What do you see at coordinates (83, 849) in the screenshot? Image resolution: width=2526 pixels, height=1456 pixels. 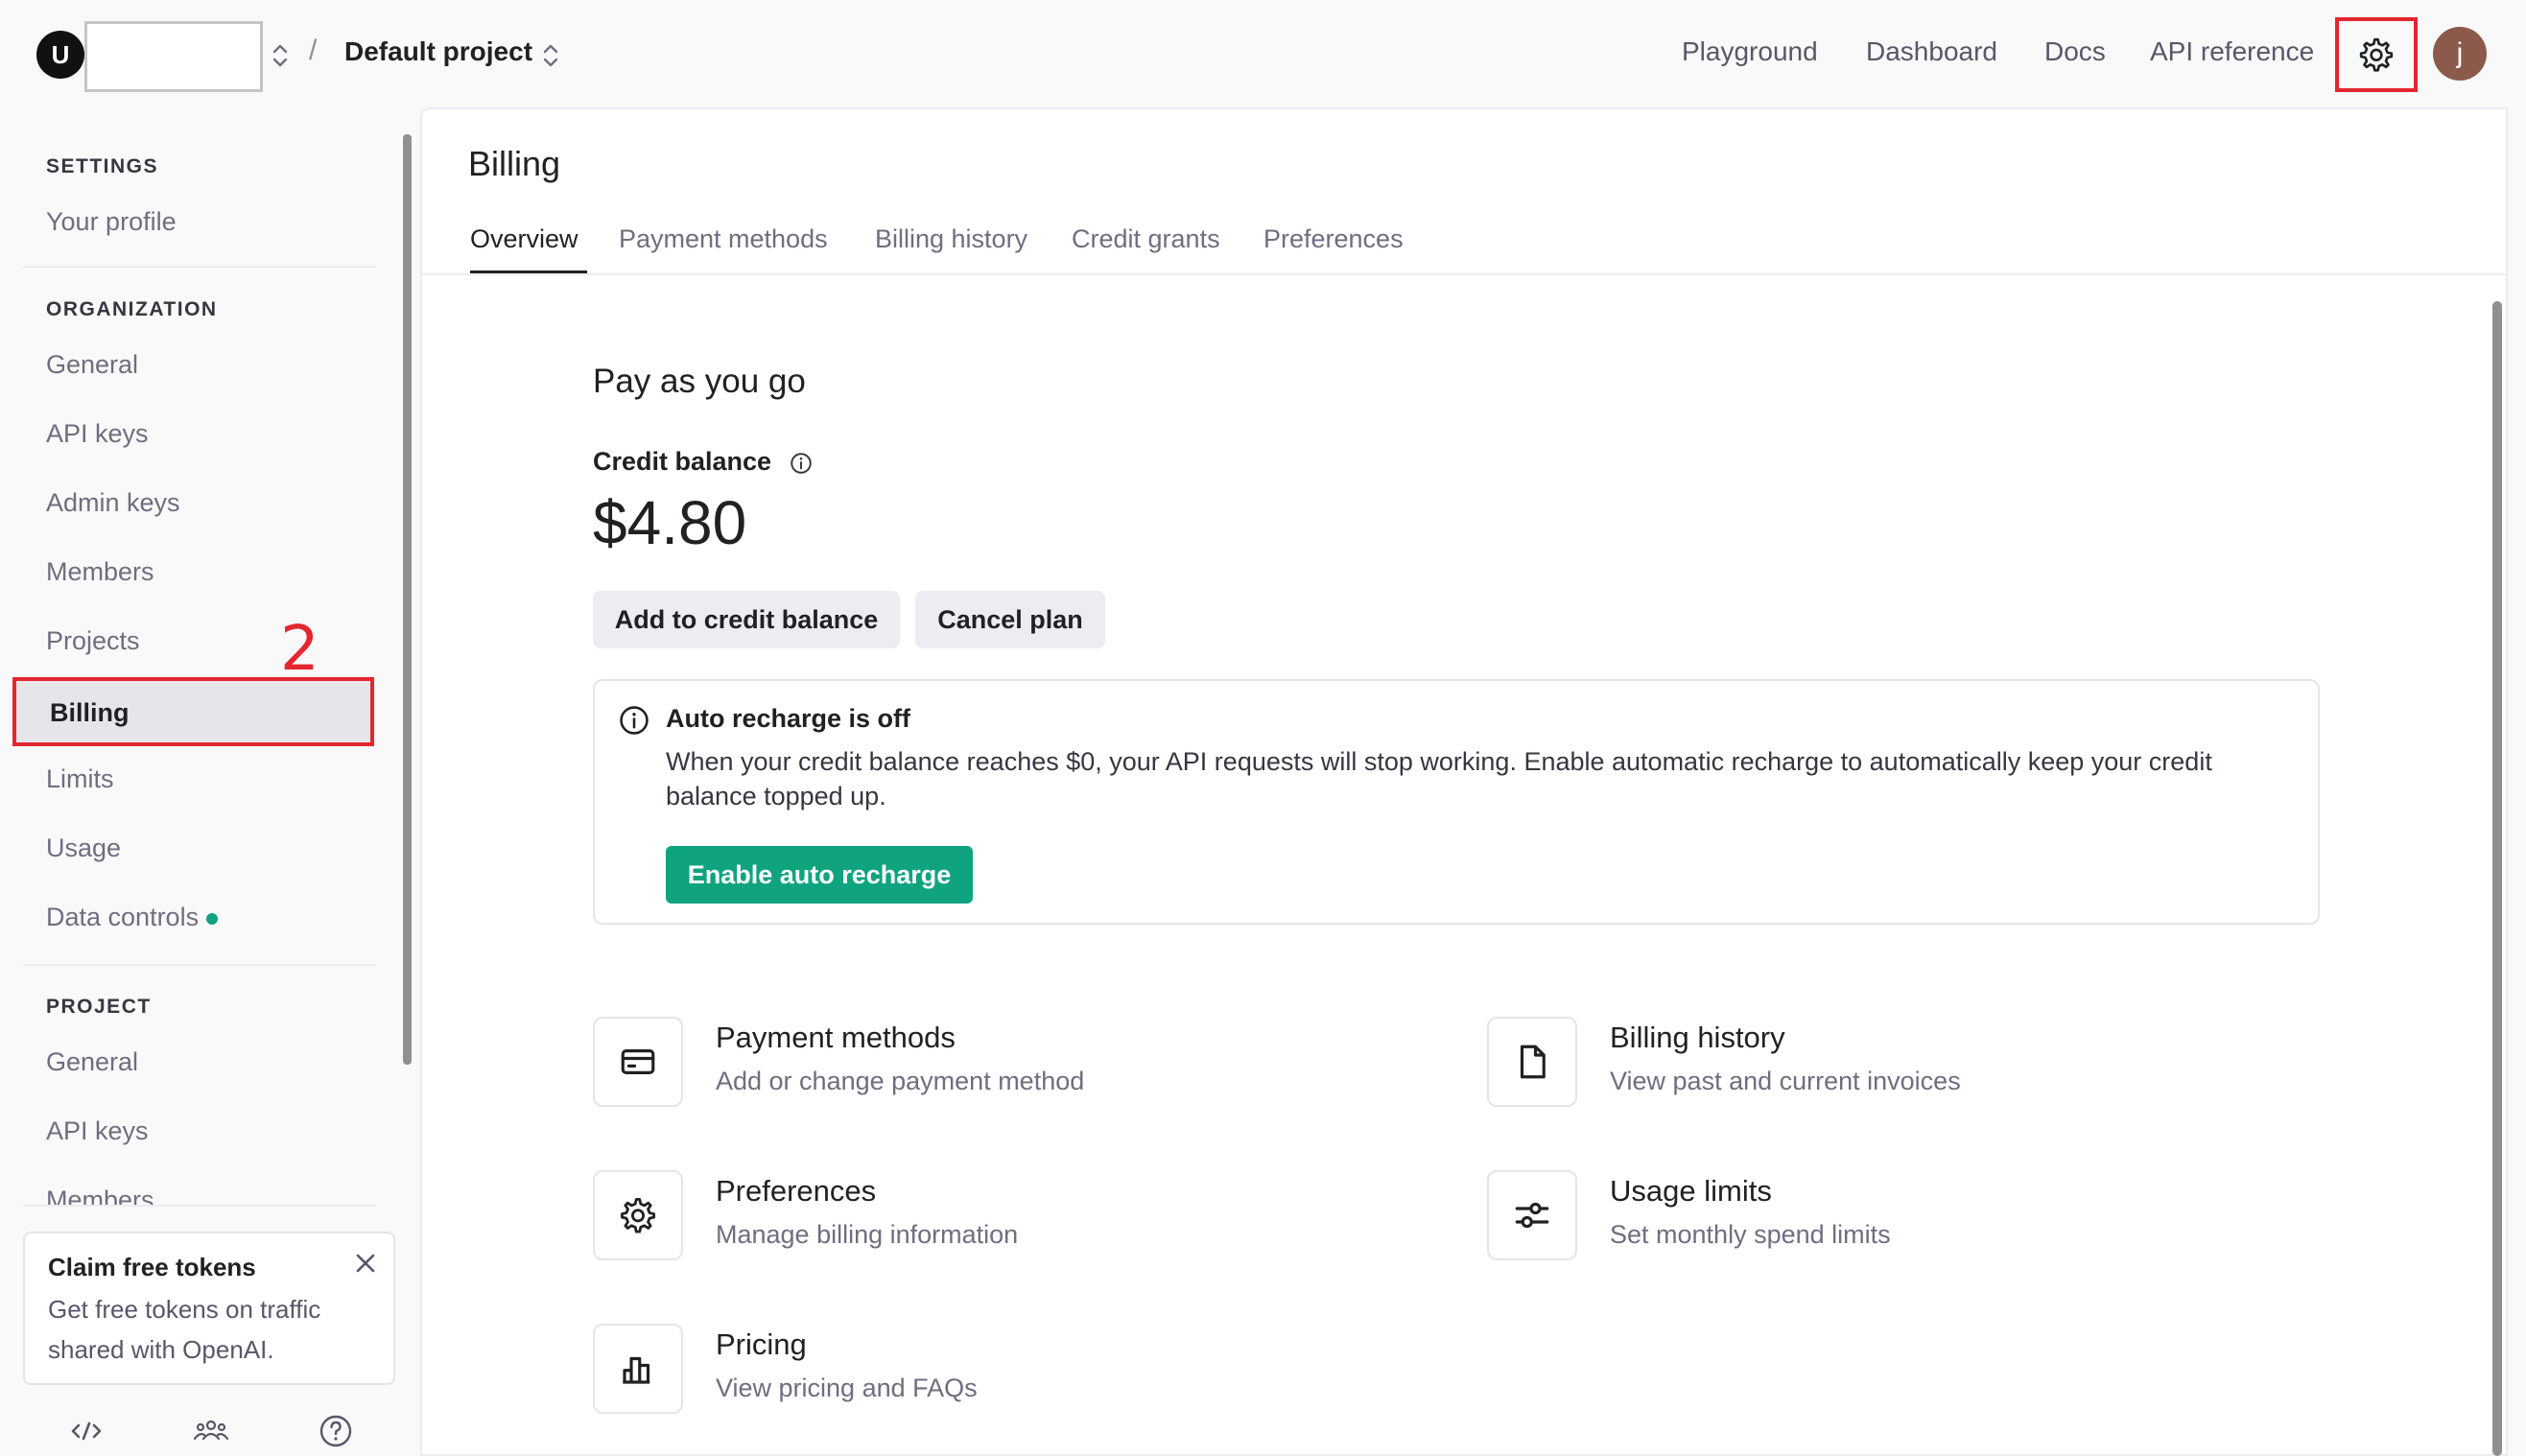 I see `sidebar-item-usage: Usage` at bounding box center [83, 849].